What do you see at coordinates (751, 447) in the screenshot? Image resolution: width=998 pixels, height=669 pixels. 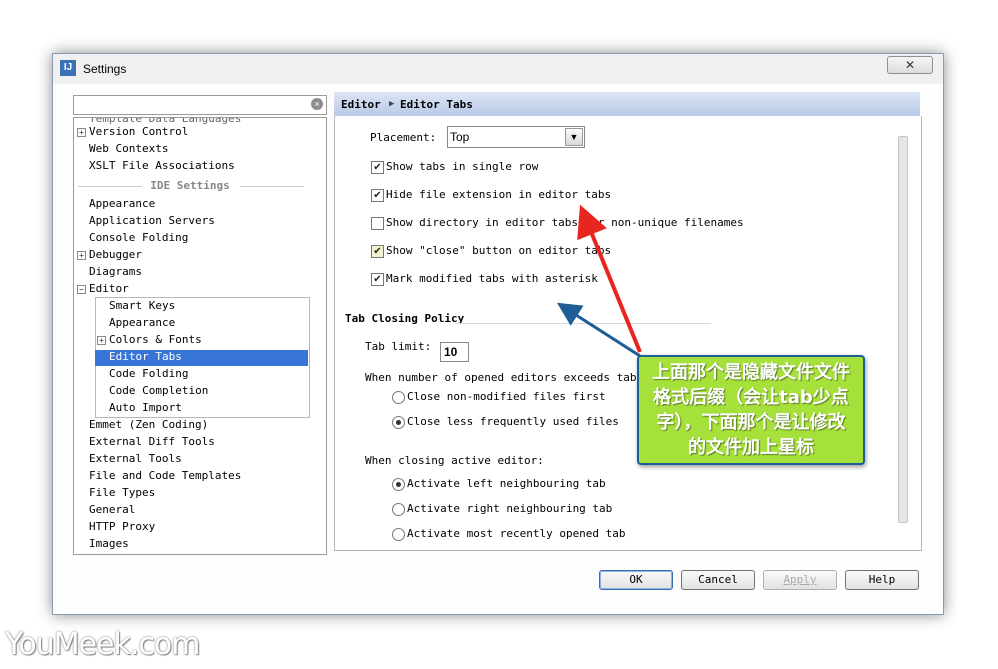 I see `annotation-line-4: 的文件加上星标` at bounding box center [751, 447].